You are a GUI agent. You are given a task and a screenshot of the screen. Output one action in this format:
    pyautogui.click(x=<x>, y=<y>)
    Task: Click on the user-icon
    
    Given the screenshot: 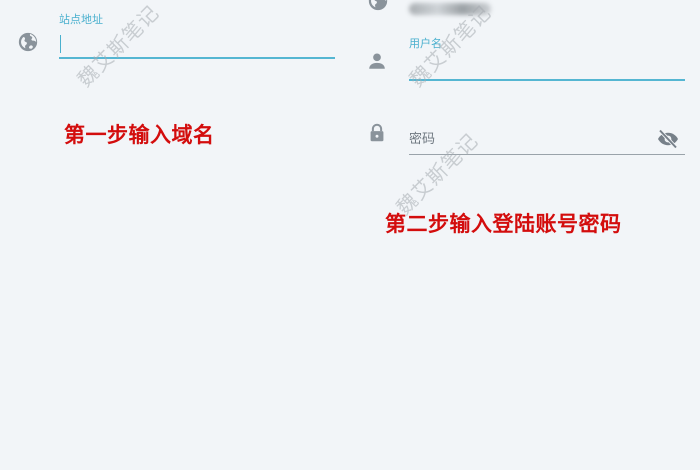 What is the action you would take?
    pyautogui.click(x=377, y=61)
    